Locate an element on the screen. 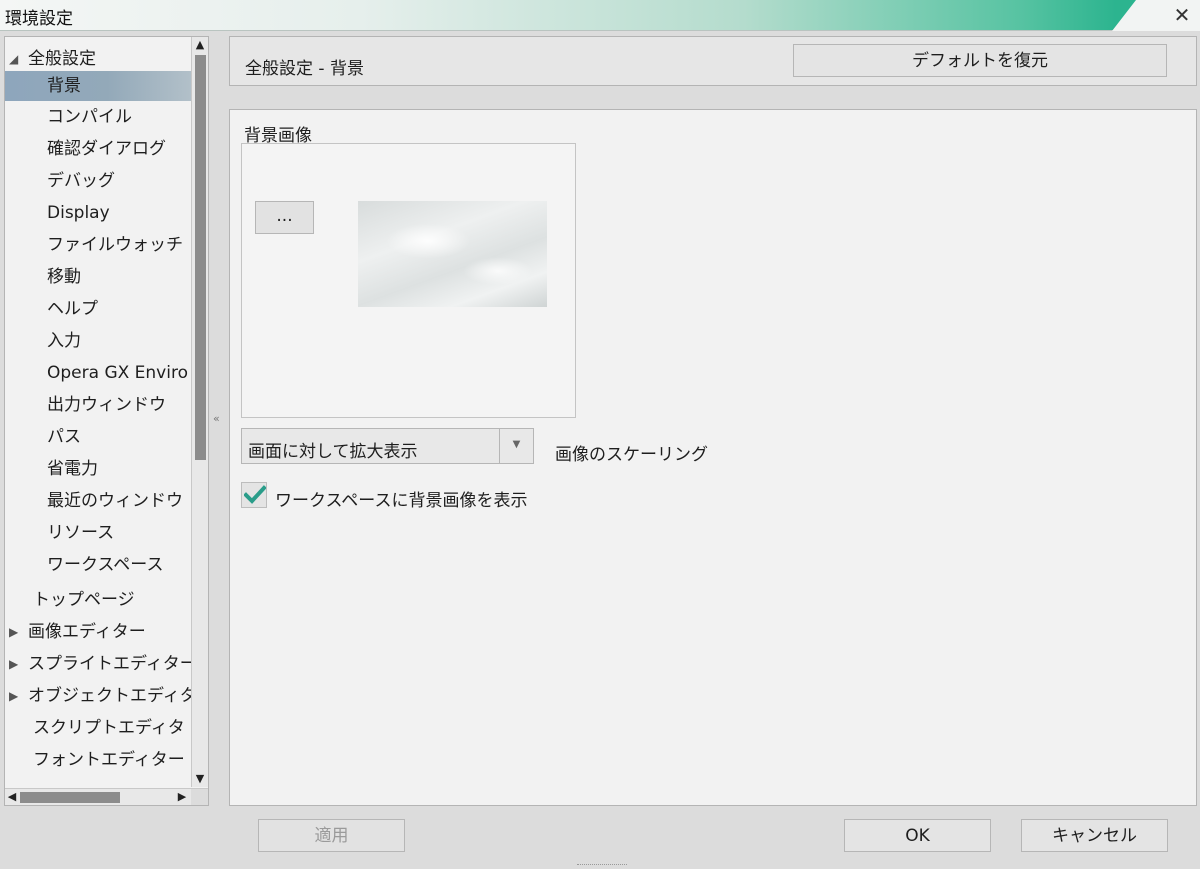 The width and height of the screenshot is (1200, 869). tree-item: ファイルウォッチ is located at coordinates (98, 245).